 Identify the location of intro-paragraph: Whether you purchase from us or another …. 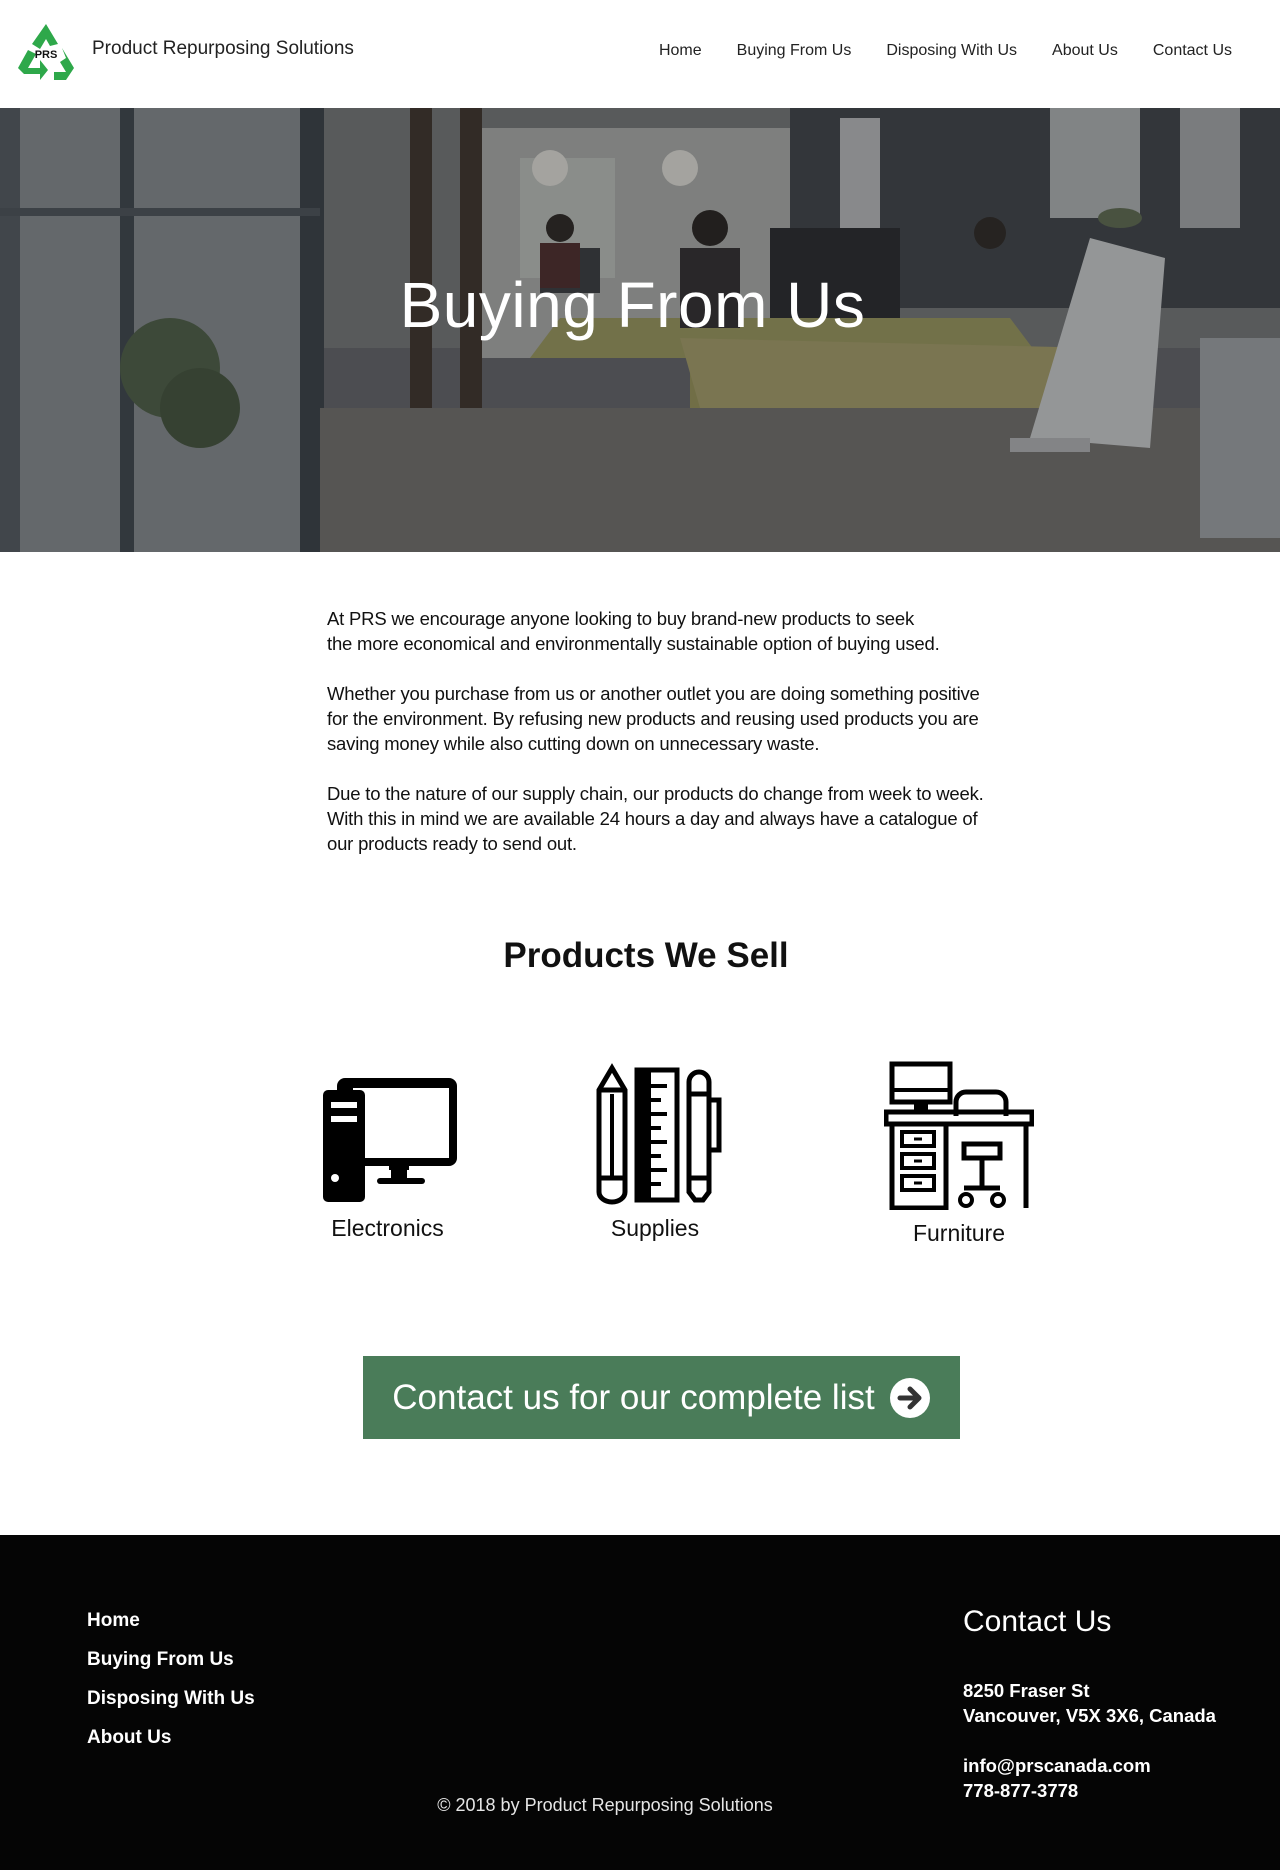
(667, 718).